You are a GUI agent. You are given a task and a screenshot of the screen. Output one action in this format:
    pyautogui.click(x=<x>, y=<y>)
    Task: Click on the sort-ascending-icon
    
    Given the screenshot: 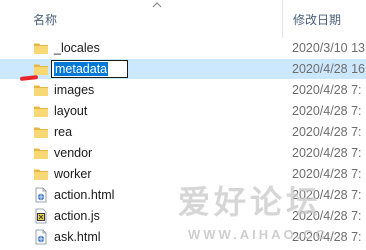 What is the action you would take?
    pyautogui.click(x=157, y=5)
    